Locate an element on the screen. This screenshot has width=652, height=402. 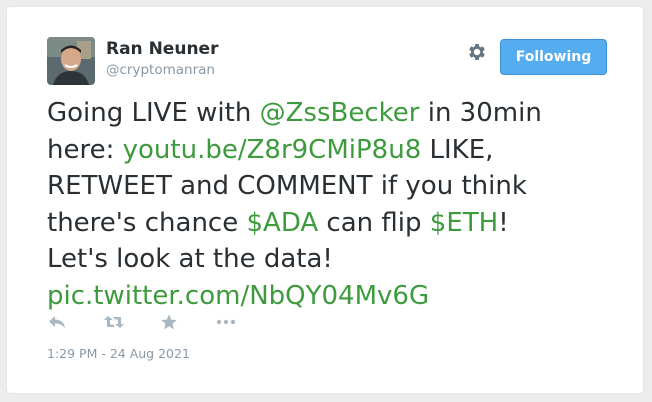
tweet-text-segment: ! is located at coordinates (503, 222).